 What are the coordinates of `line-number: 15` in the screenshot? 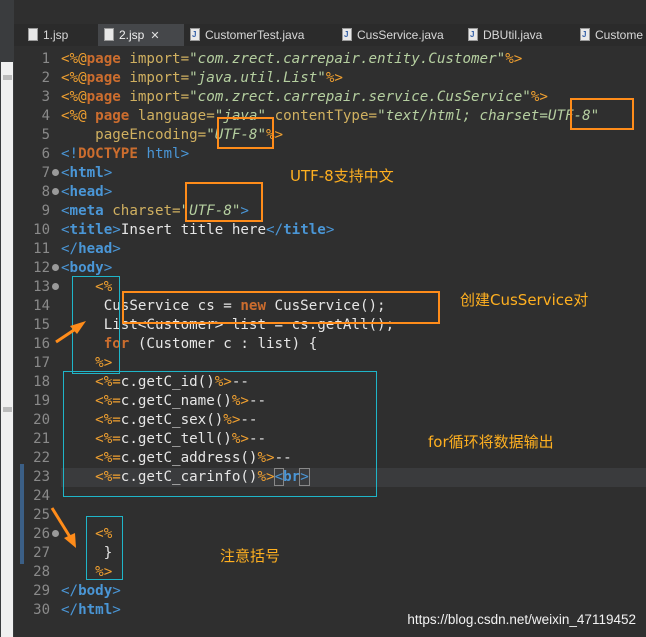 It's located at (41, 325).